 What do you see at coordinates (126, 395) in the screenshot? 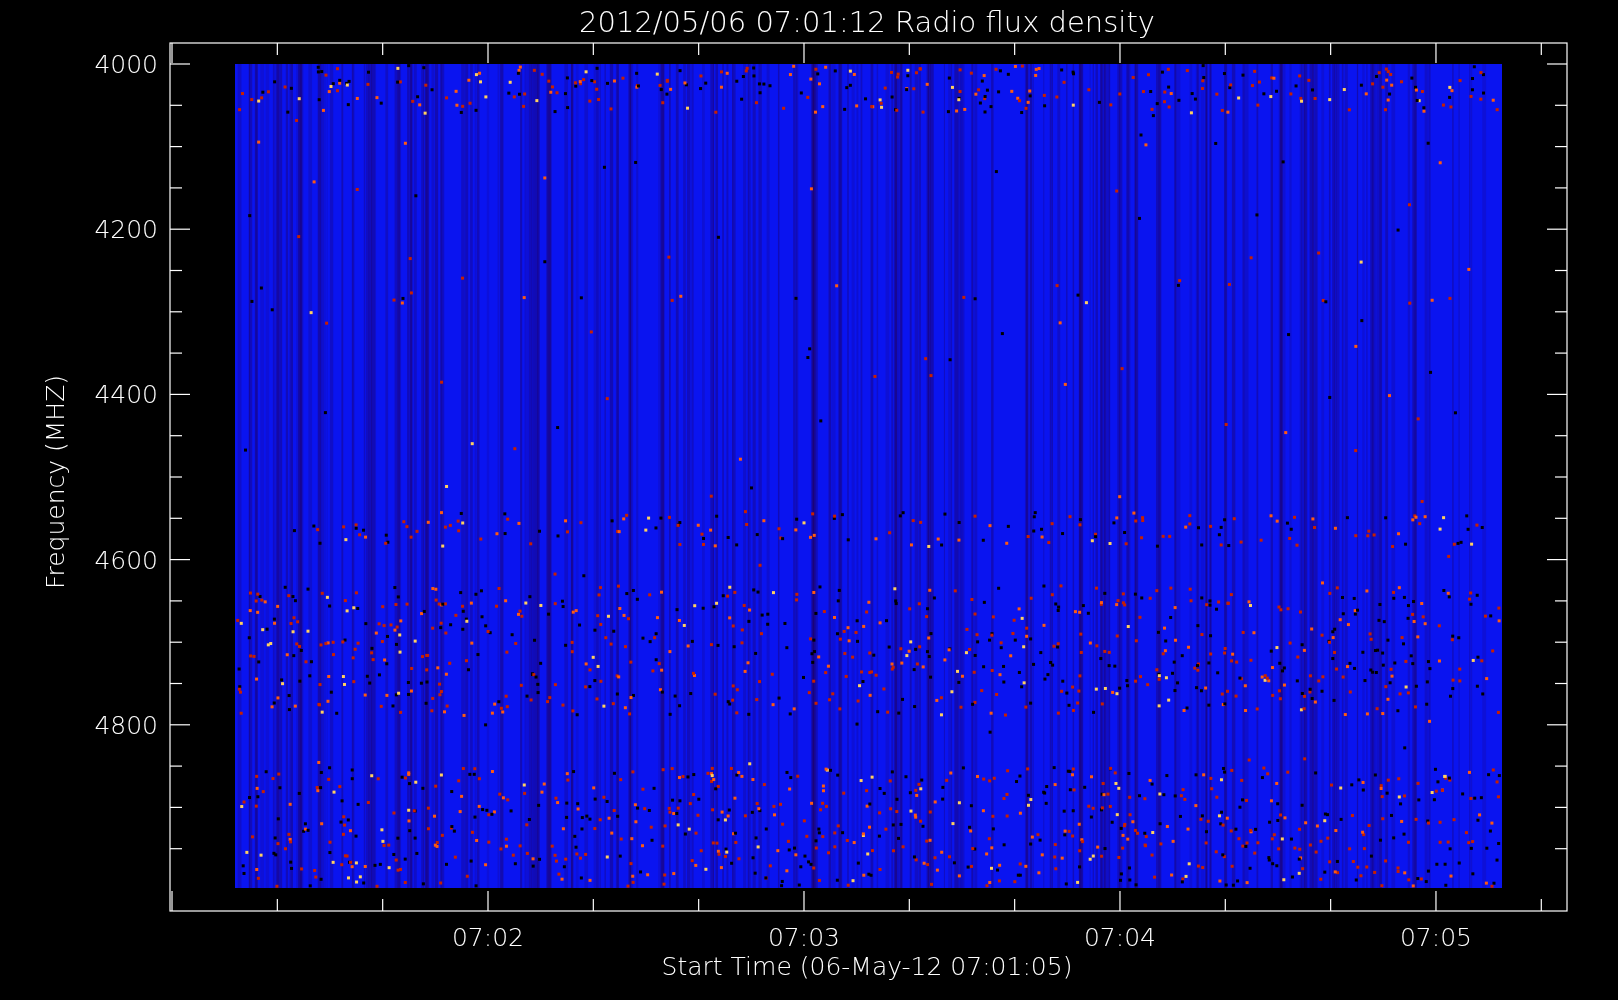
I see `y-tick-label: 4400` at bounding box center [126, 395].